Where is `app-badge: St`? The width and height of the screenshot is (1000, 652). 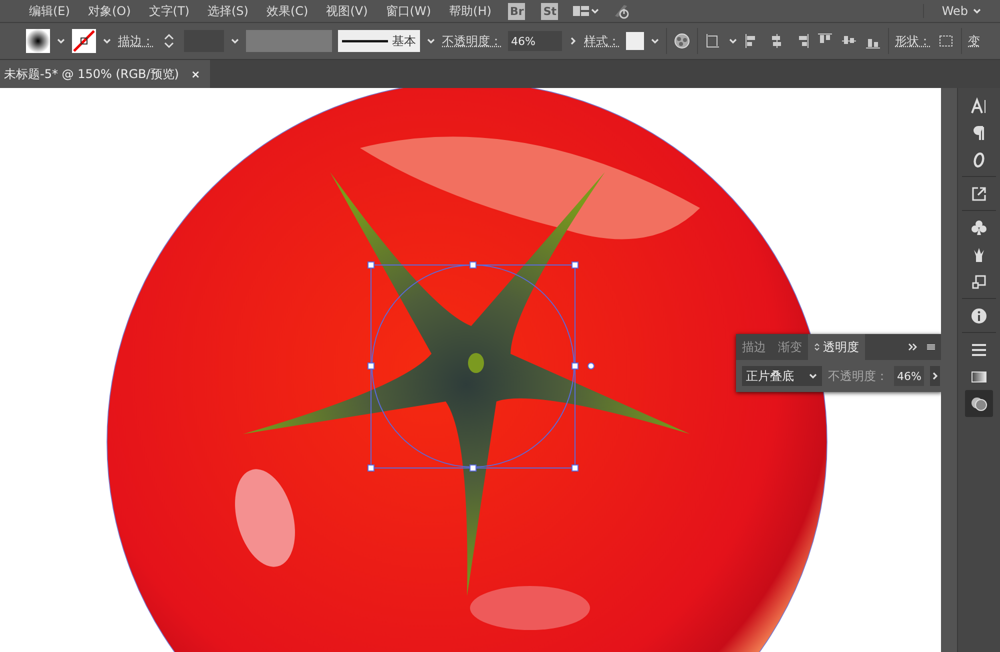 app-badge: St is located at coordinates (549, 11).